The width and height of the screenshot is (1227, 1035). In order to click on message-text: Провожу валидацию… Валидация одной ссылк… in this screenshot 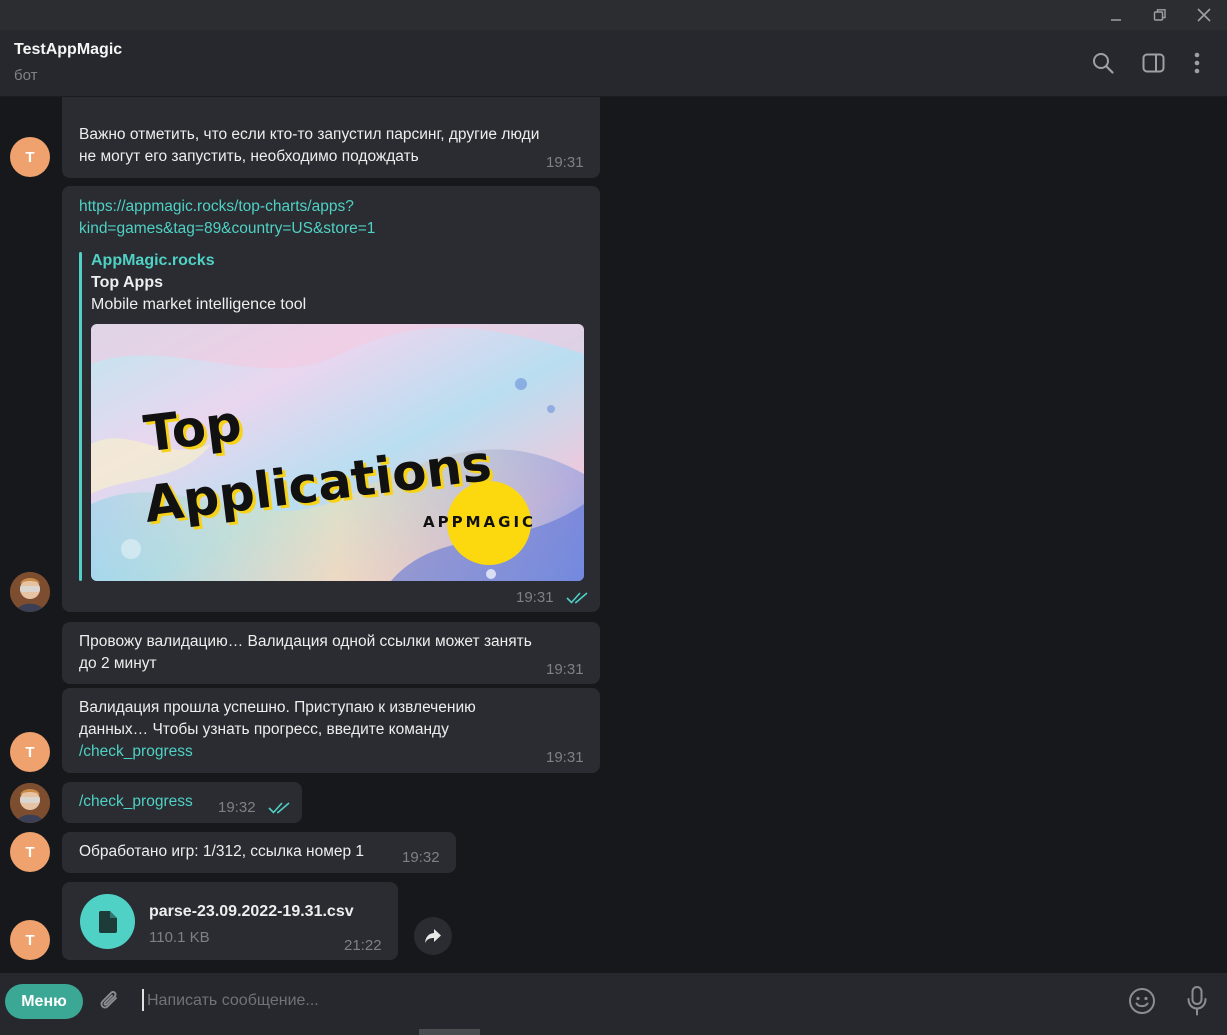, I will do `click(305, 641)`.